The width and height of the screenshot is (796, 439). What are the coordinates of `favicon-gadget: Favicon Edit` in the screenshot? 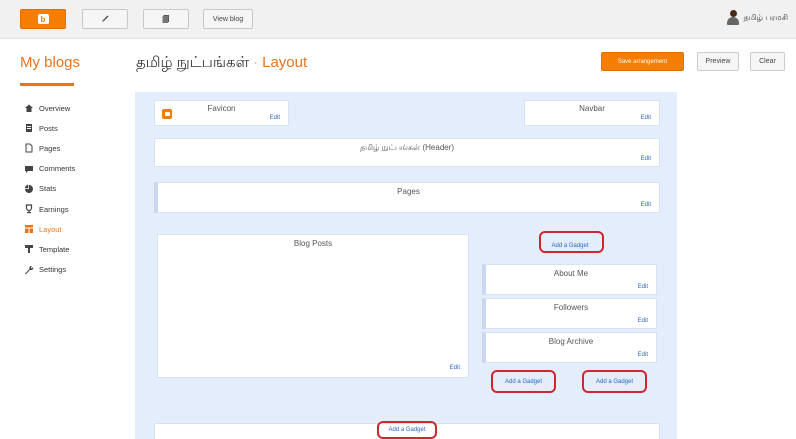 It's located at (221, 113).